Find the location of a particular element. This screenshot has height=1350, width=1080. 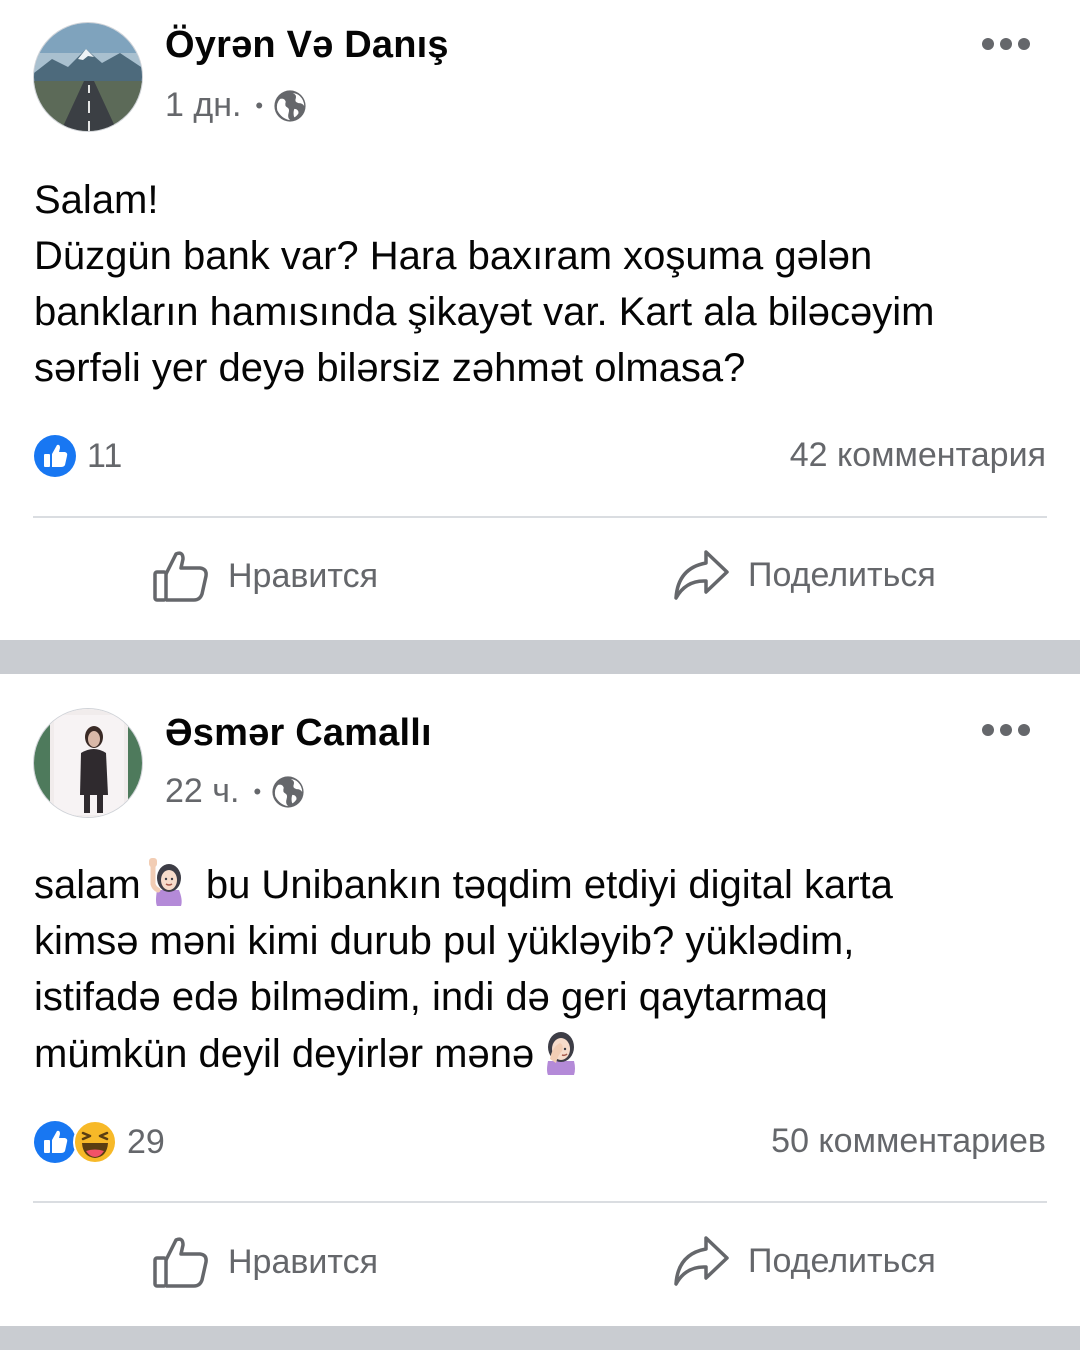

post-time: 1 дн. is located at coordinates (203, 105).